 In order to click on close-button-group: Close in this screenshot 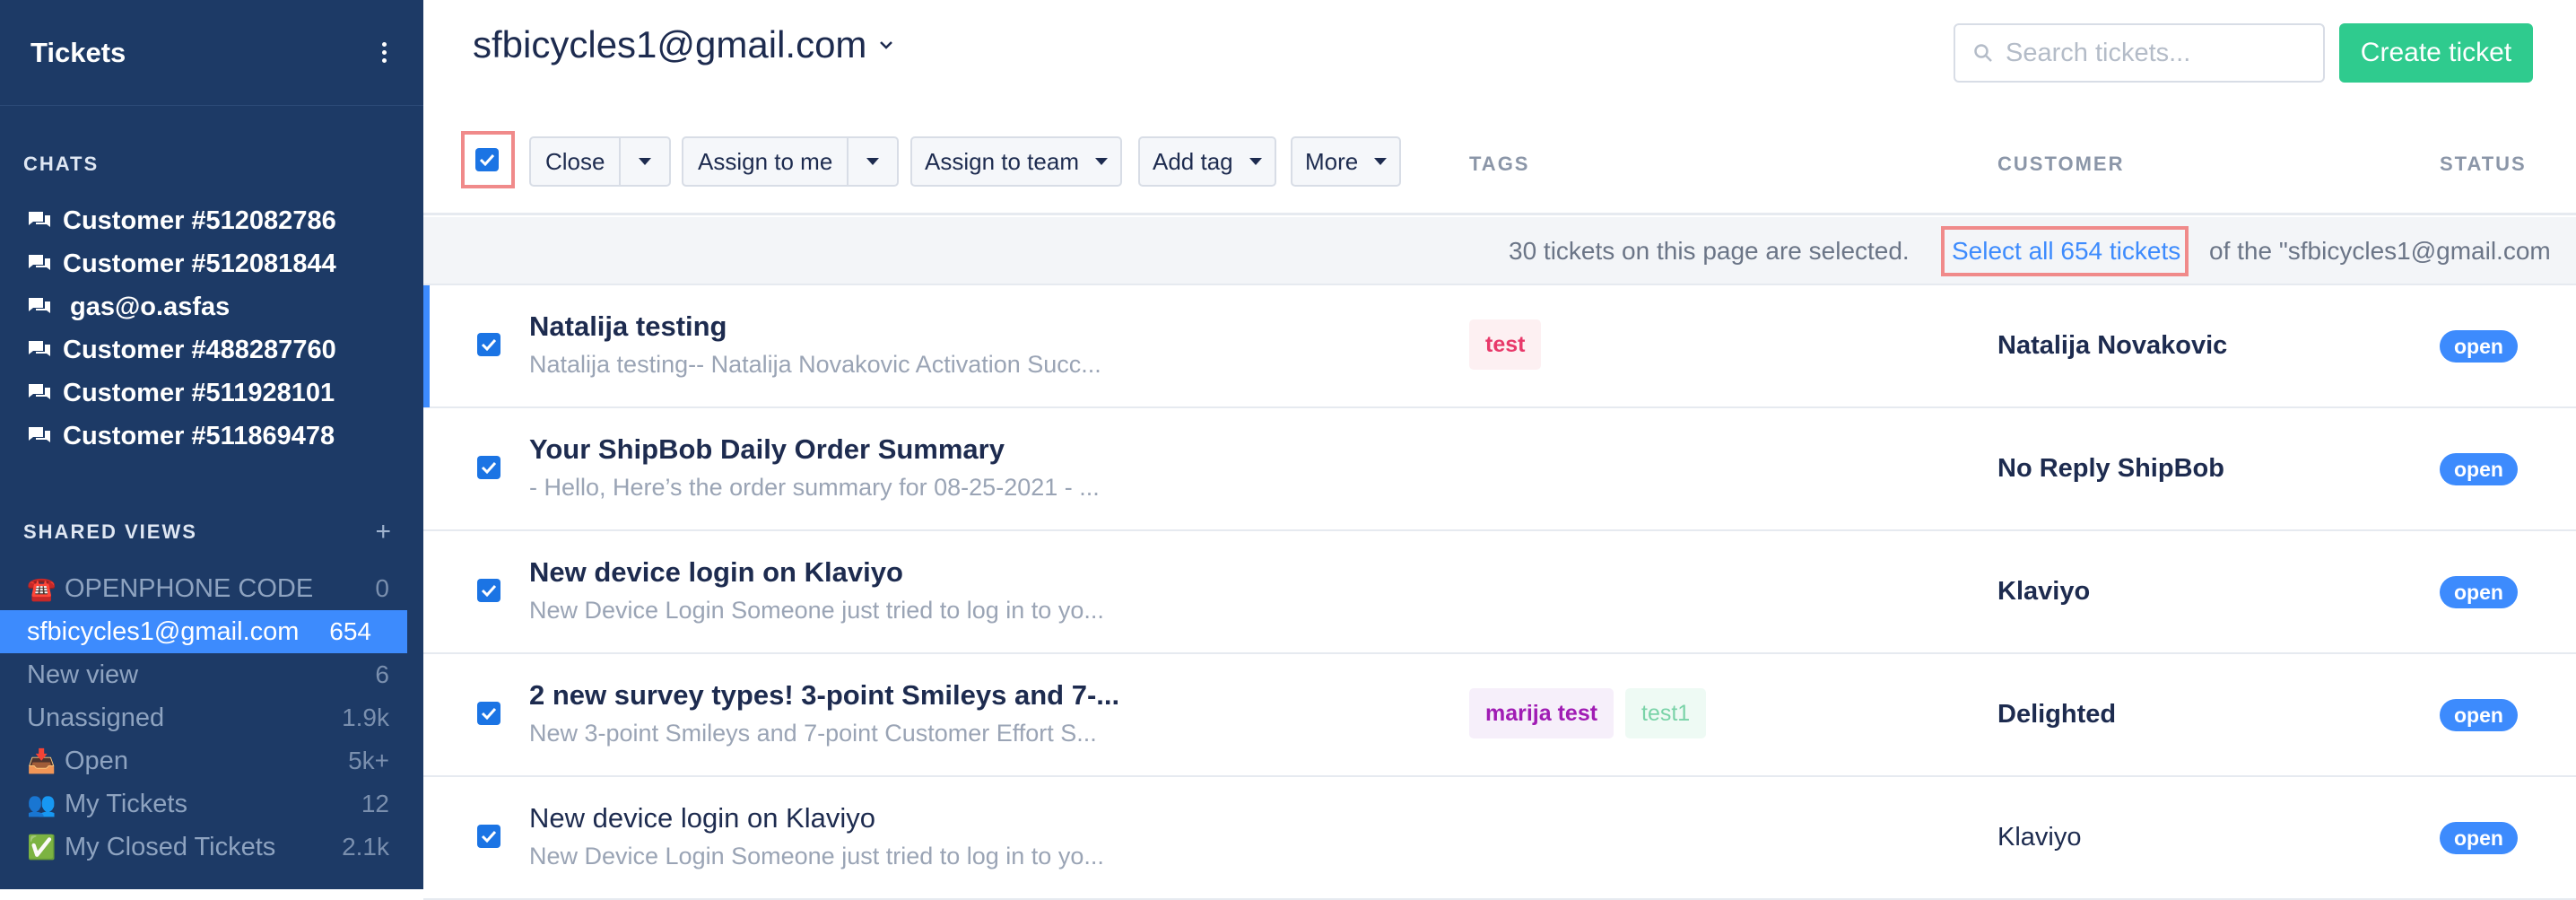, I will do `click(600, 161)`.